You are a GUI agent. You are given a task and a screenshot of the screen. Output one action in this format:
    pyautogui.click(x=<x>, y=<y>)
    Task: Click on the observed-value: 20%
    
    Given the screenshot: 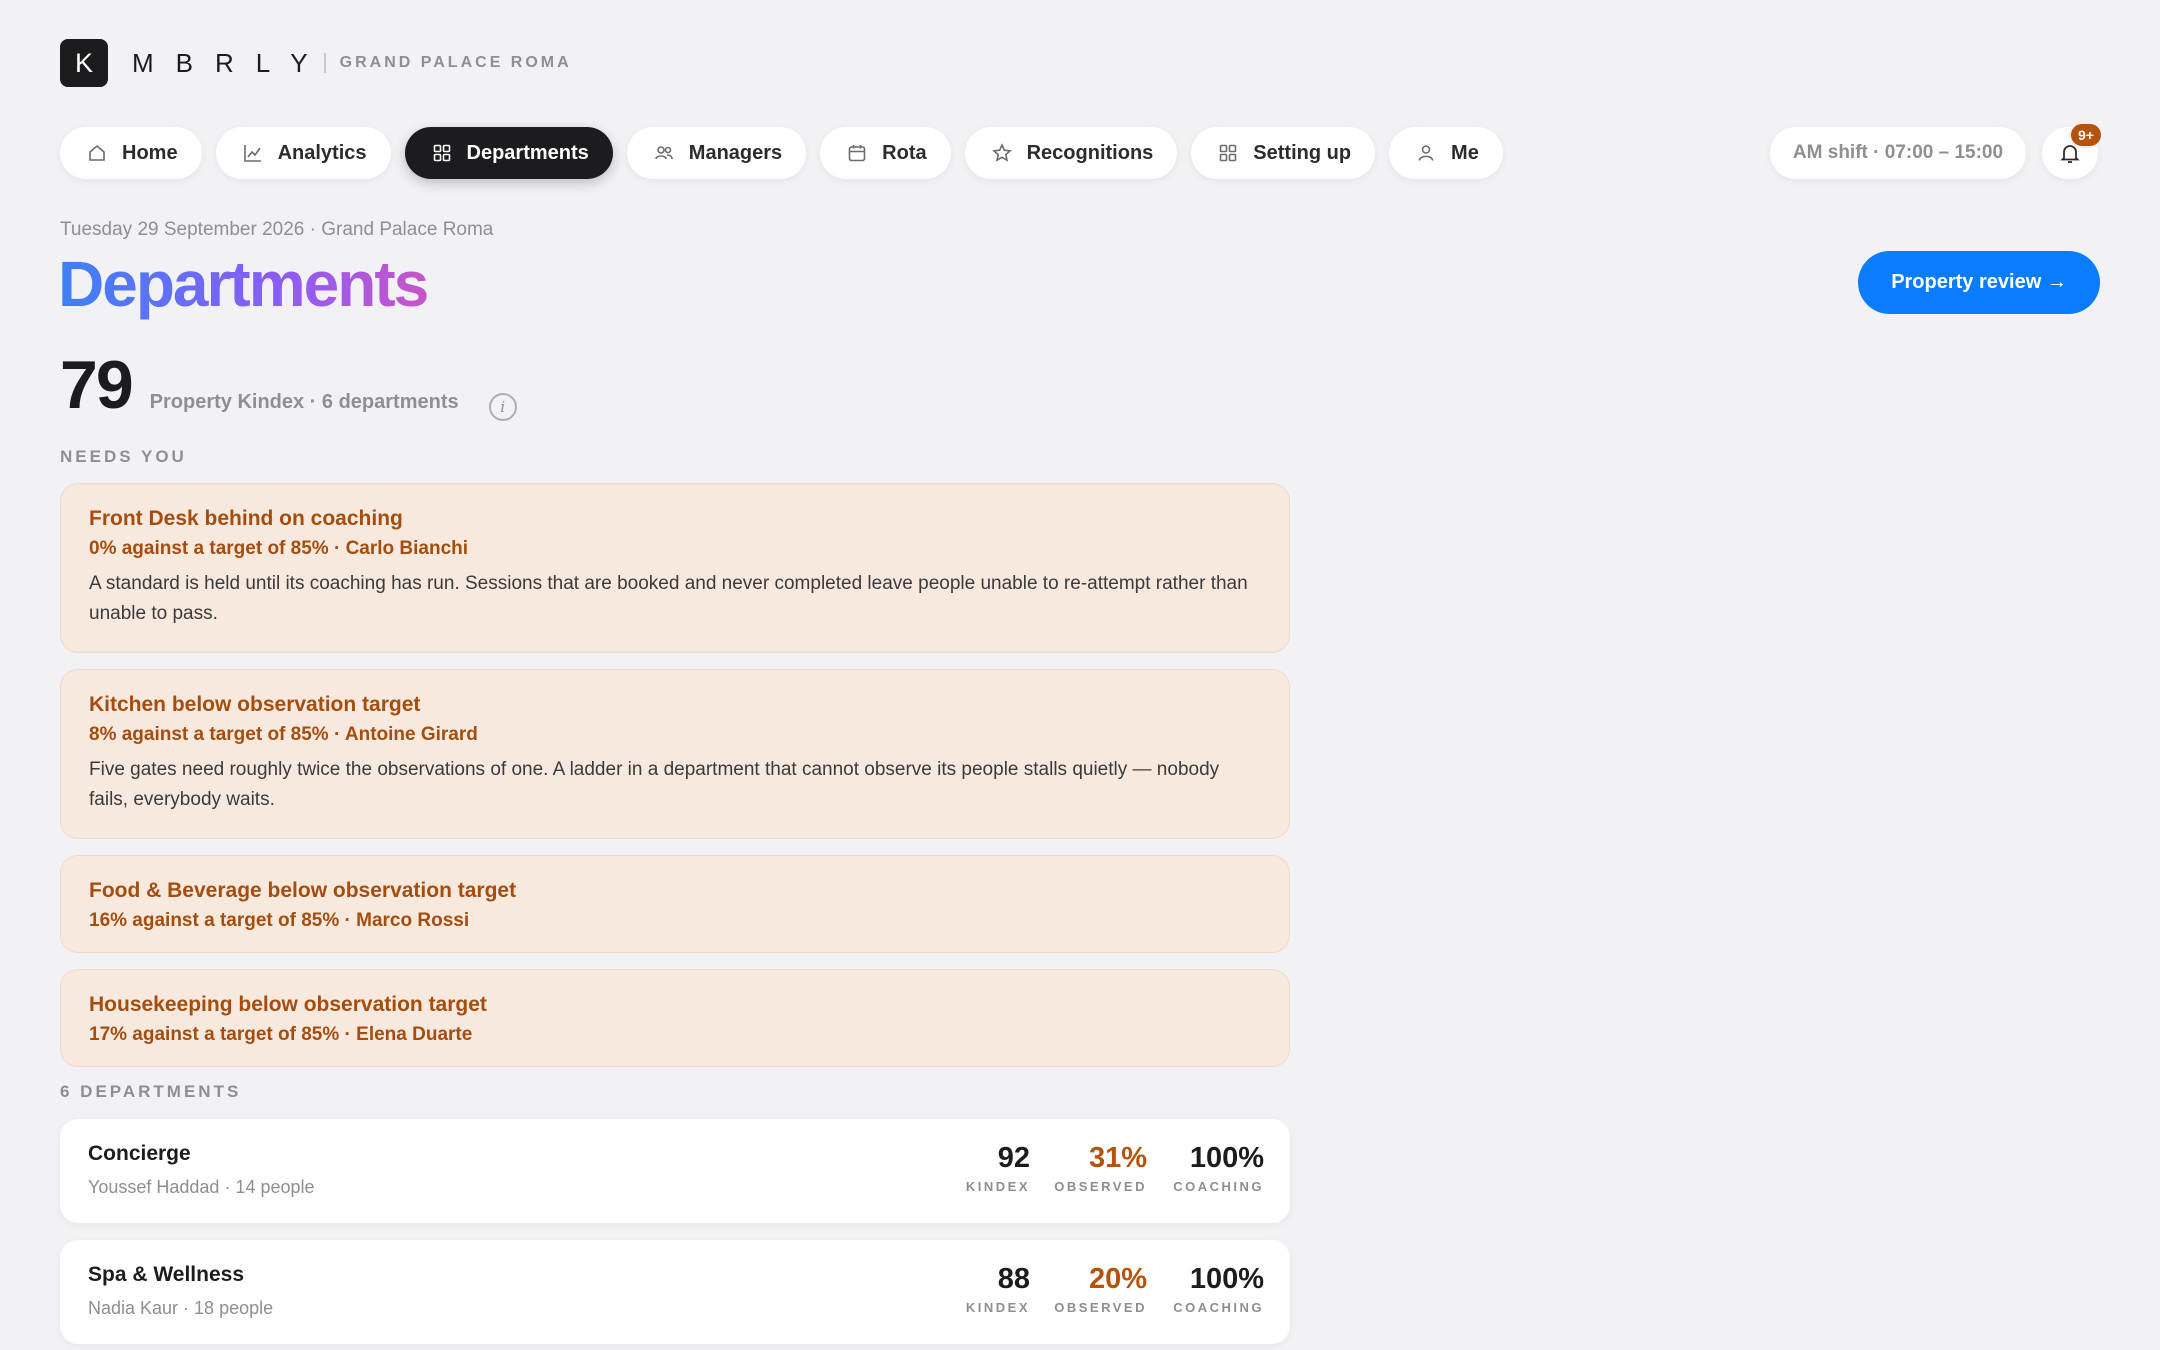 What is the action you would take?
    pyautogui.click(x=1117, y=1279)
    